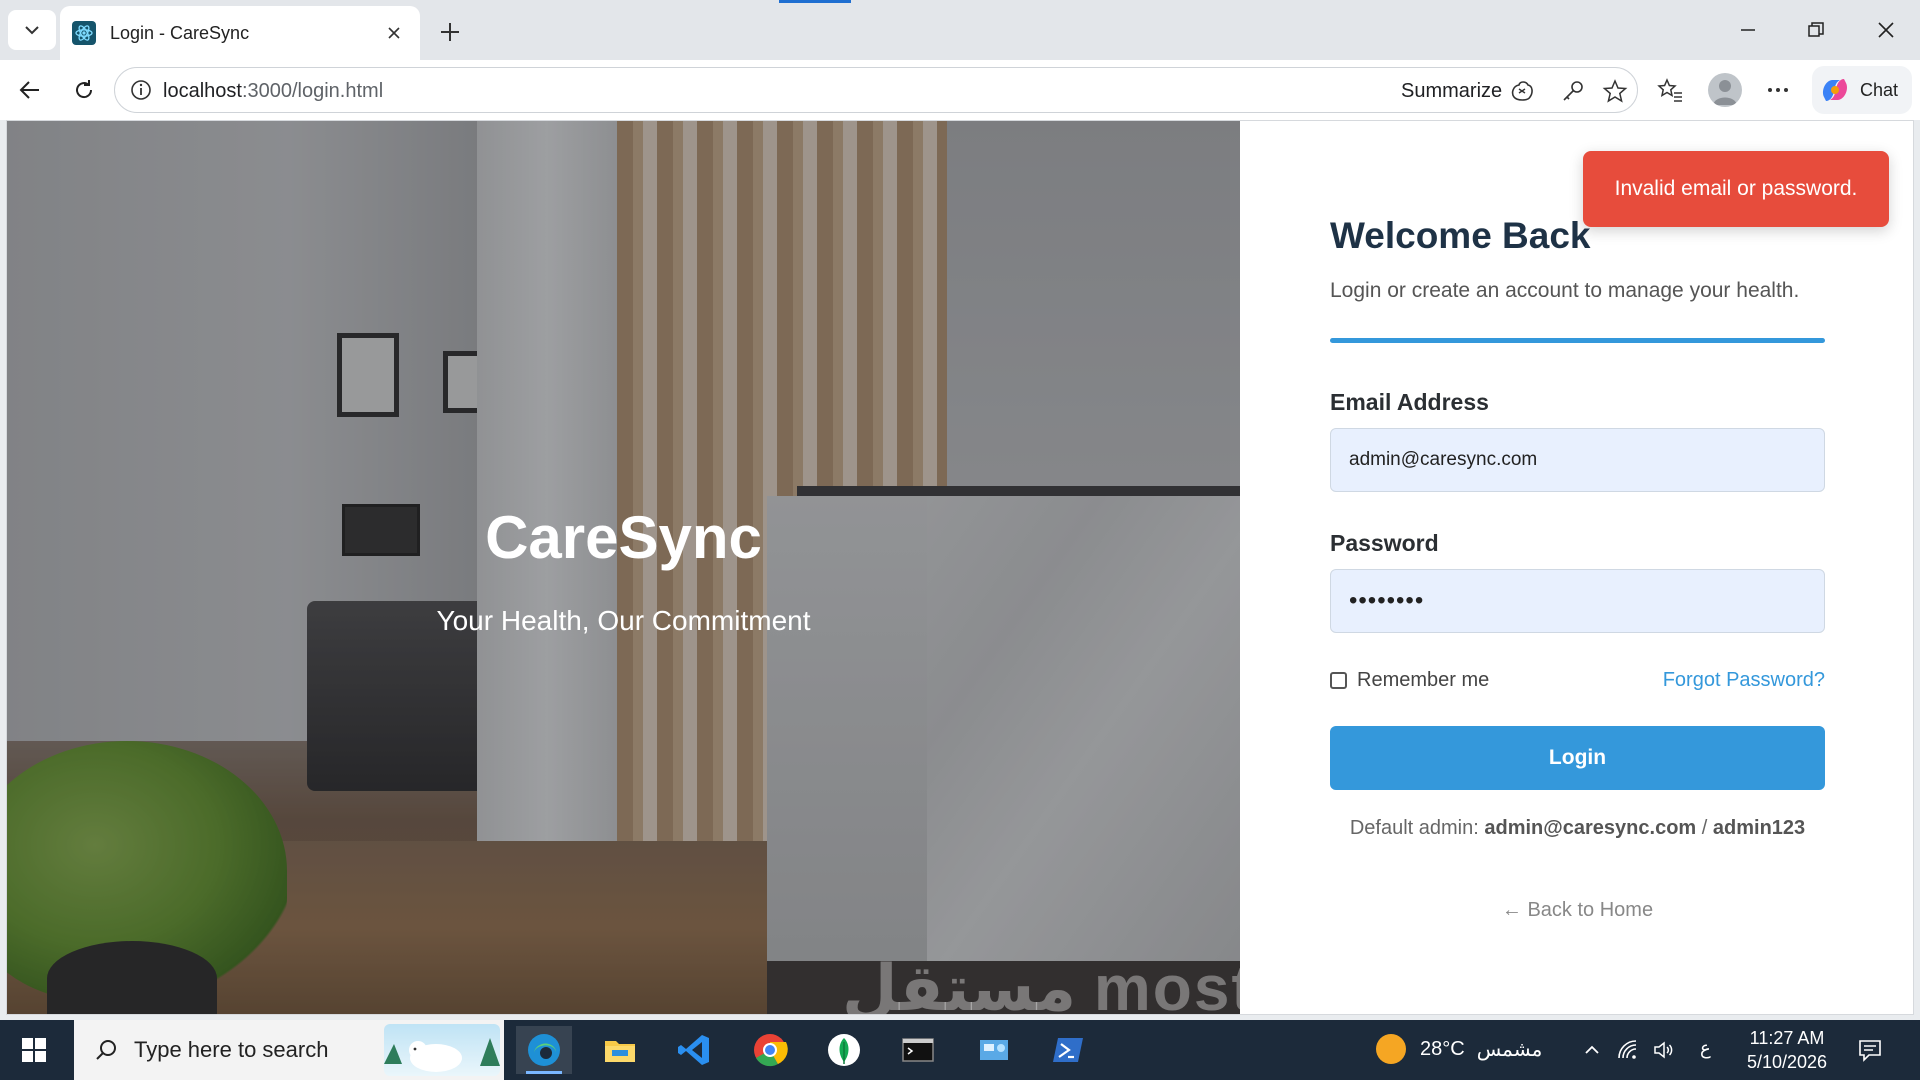 This screenshot has width=1920, height=1080. Describe the element at coordinates (1705, 1048) in the screenshot. I see `input-language-indicator: ع` at that location.